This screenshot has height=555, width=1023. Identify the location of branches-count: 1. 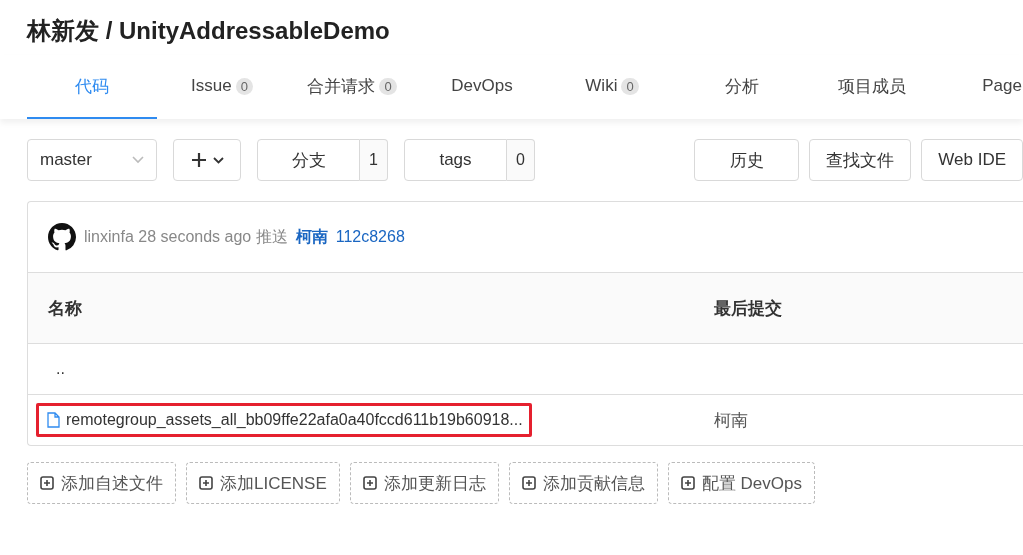
(374, 160).